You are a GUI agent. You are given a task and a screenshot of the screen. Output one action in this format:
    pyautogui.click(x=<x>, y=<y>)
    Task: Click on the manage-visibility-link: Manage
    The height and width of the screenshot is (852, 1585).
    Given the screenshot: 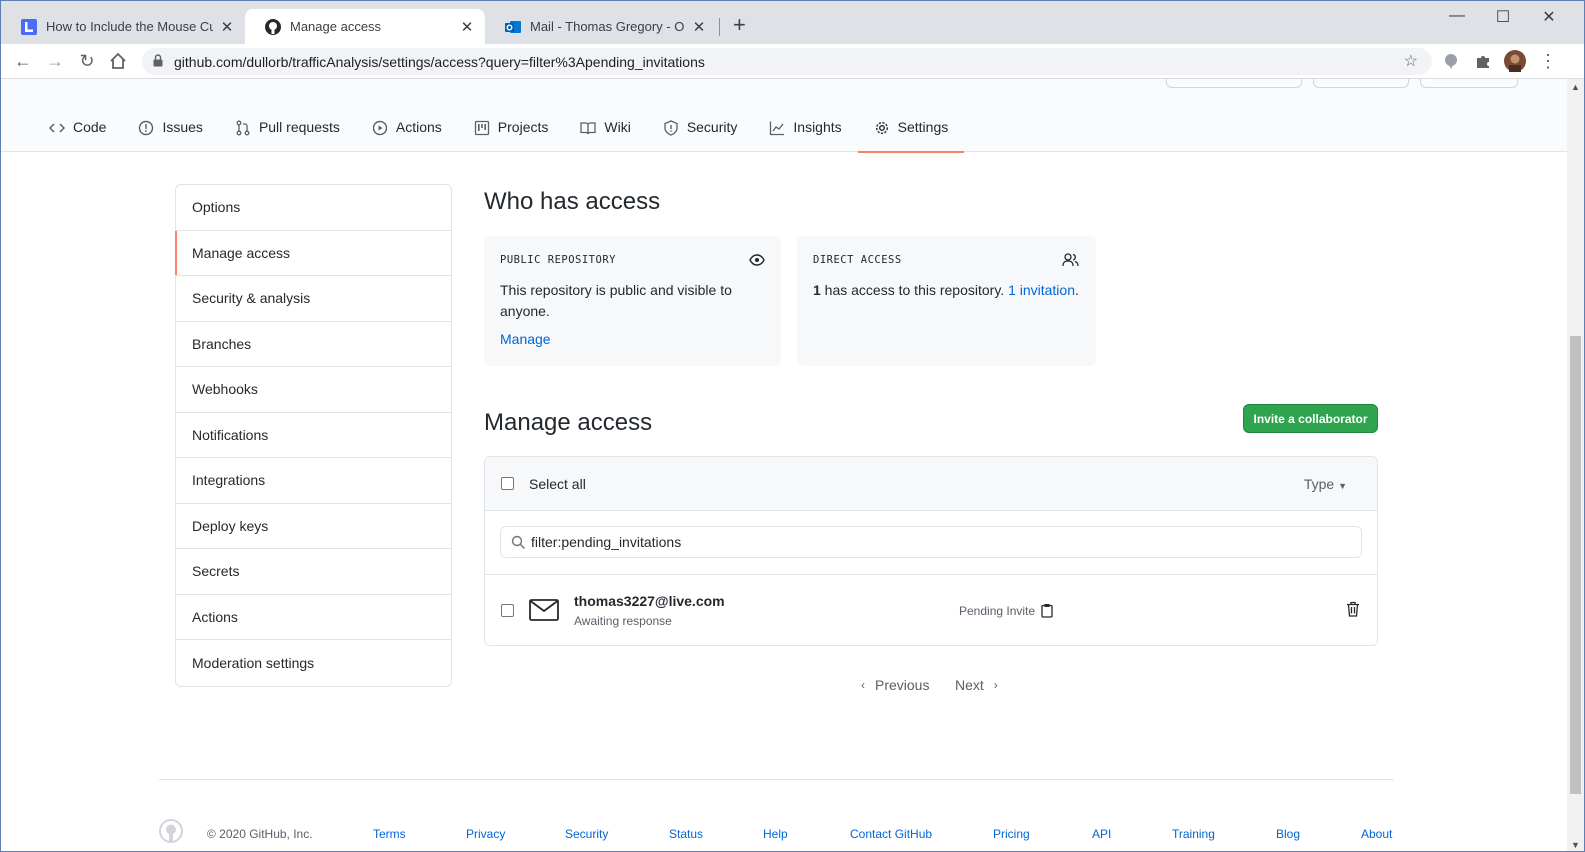 What is the action you would take?
    pyautogui.click(x=525, y=339)
    